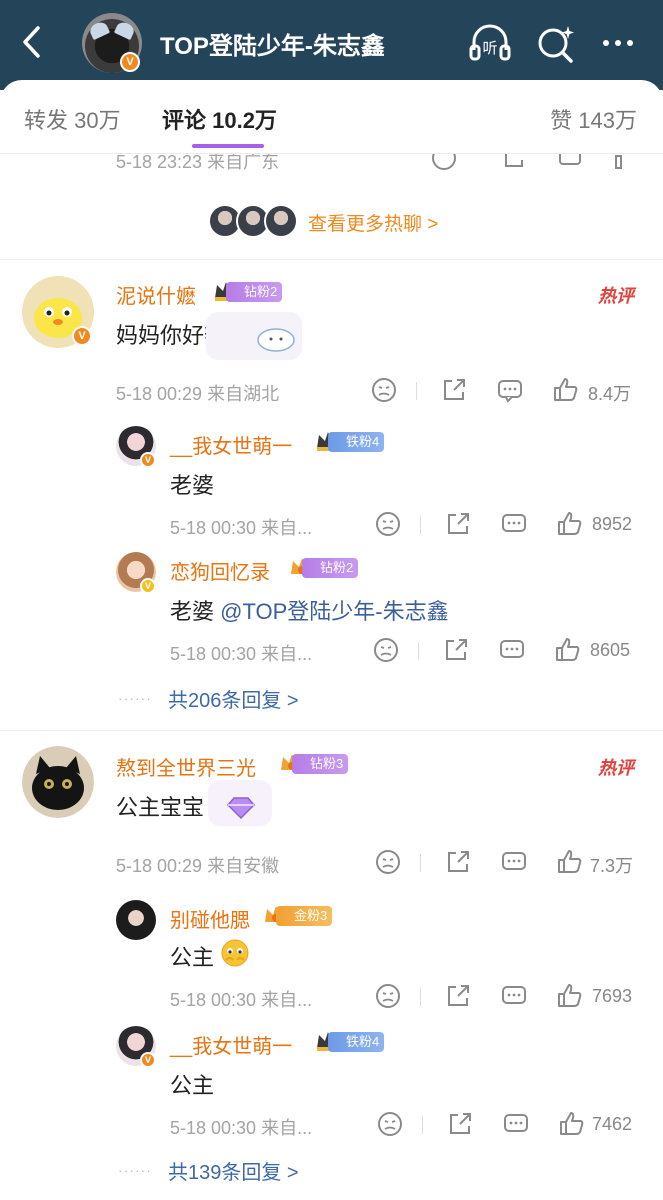 Image resolution: width=663 pixels, height=1200 pixels. I want to click on comment-meta-row: 5-18 00:29 来自安徽 7.3万, so click(331, 863).